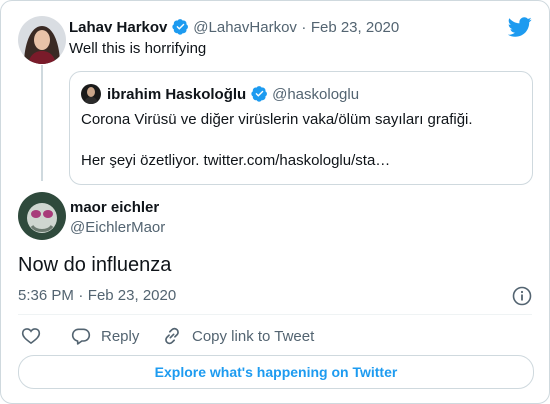 Image resolution: width=550 pixels, height=404 pixels. Describe the element at coordinates (46, 295) in the screenshot. I see `tweet-time: 5:36 PM` at that location.